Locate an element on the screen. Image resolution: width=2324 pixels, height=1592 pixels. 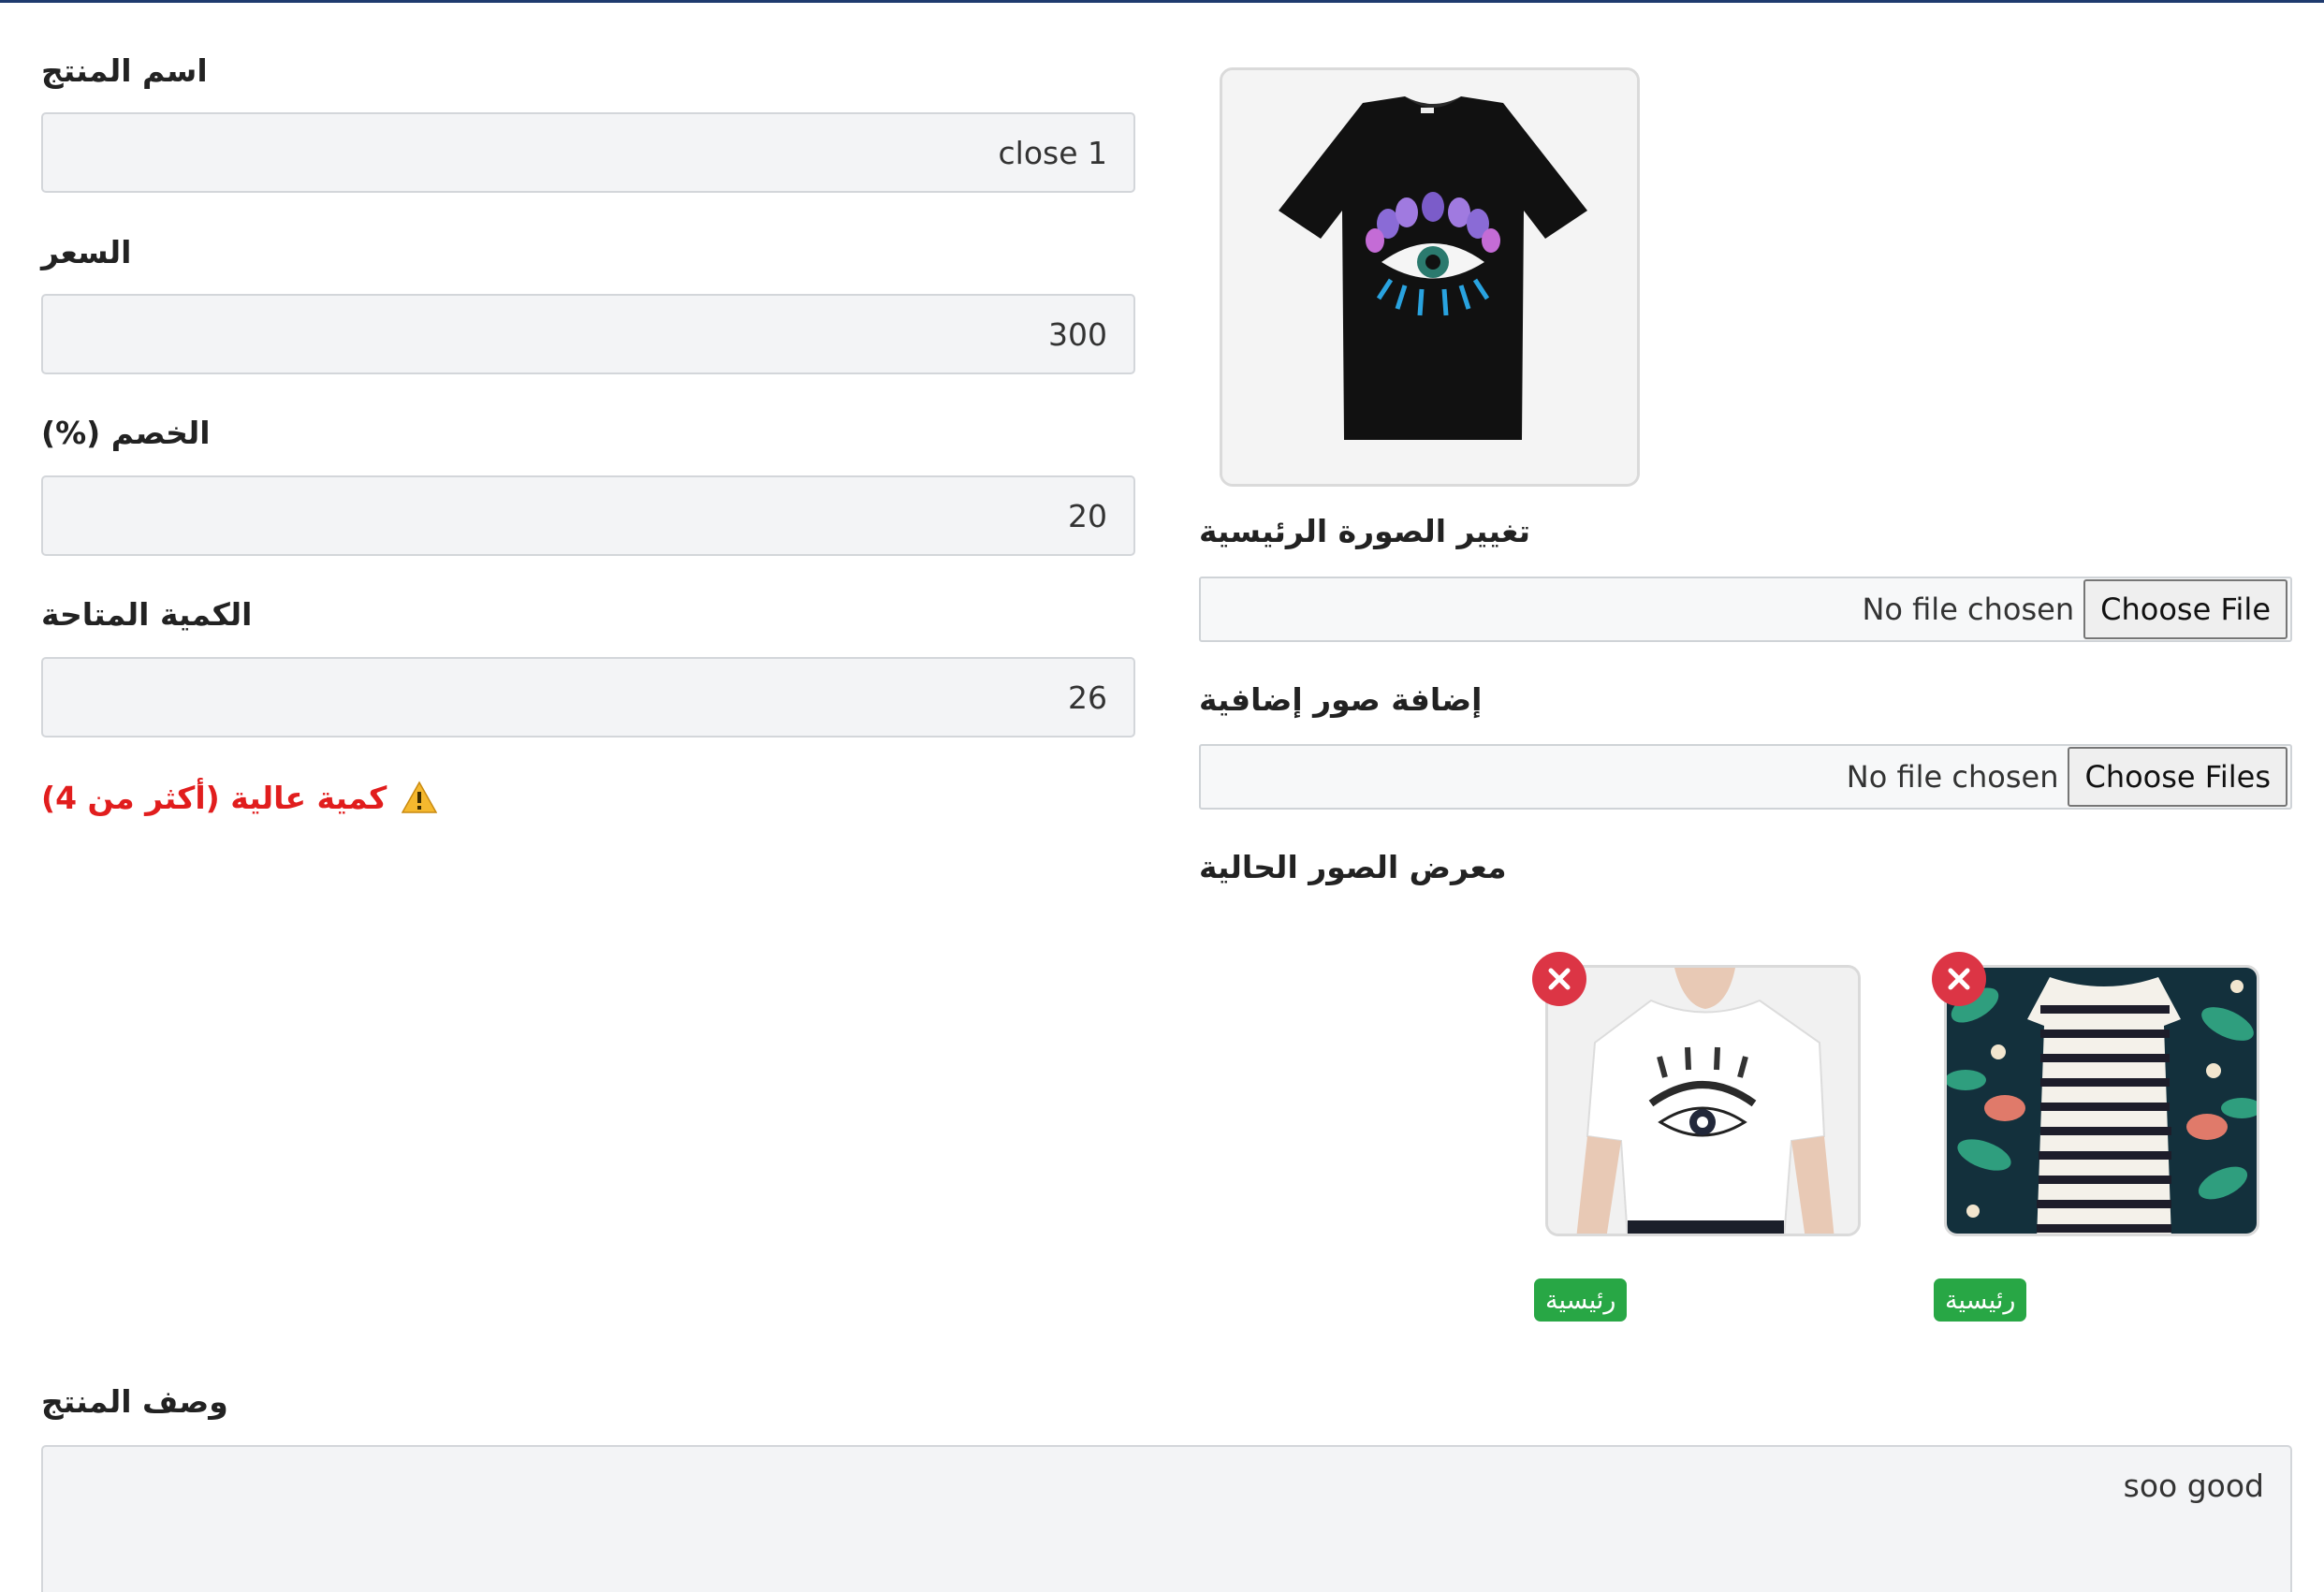
quantity-warning: كمية عالية (أكثر من 4) is located at coordinates (239, 797).